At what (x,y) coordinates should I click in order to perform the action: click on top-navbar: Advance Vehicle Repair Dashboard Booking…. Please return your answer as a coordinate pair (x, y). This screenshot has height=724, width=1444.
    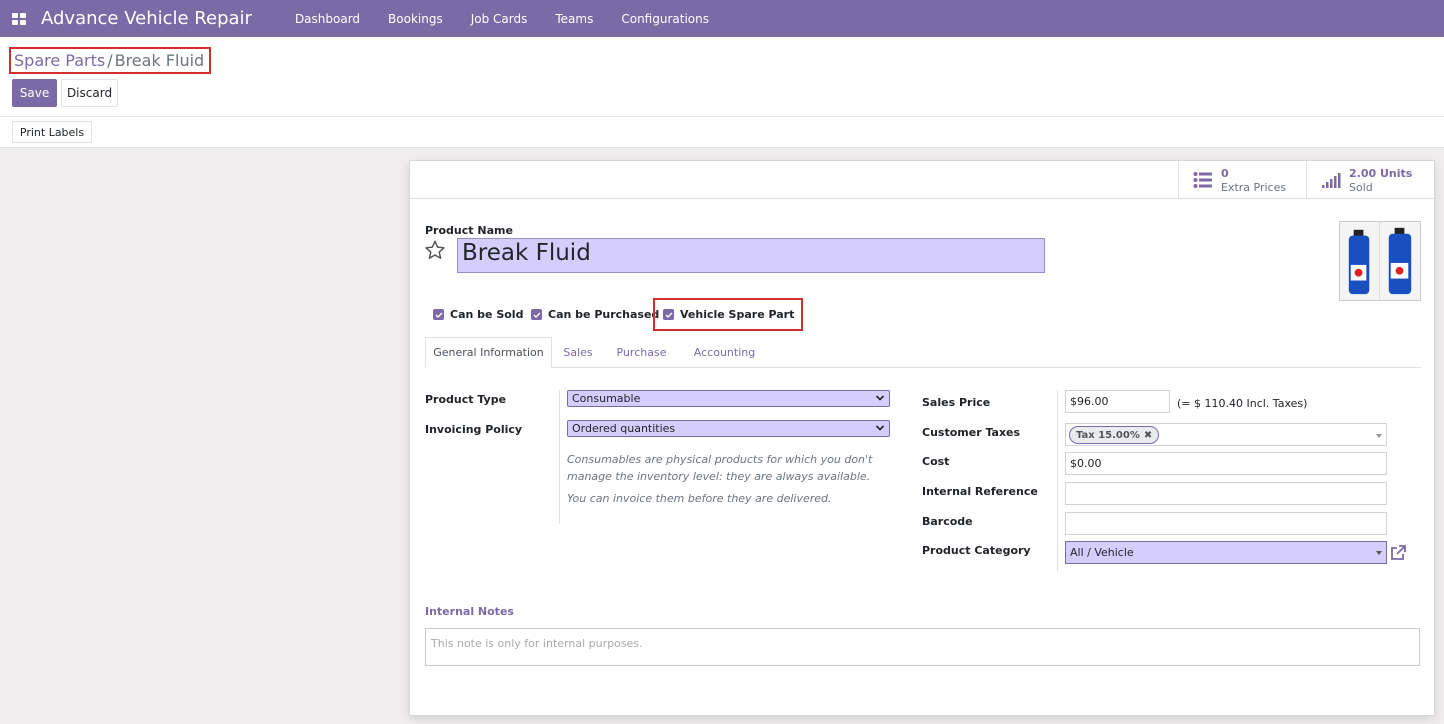
    Looking at the image, I should click on (722, 18).